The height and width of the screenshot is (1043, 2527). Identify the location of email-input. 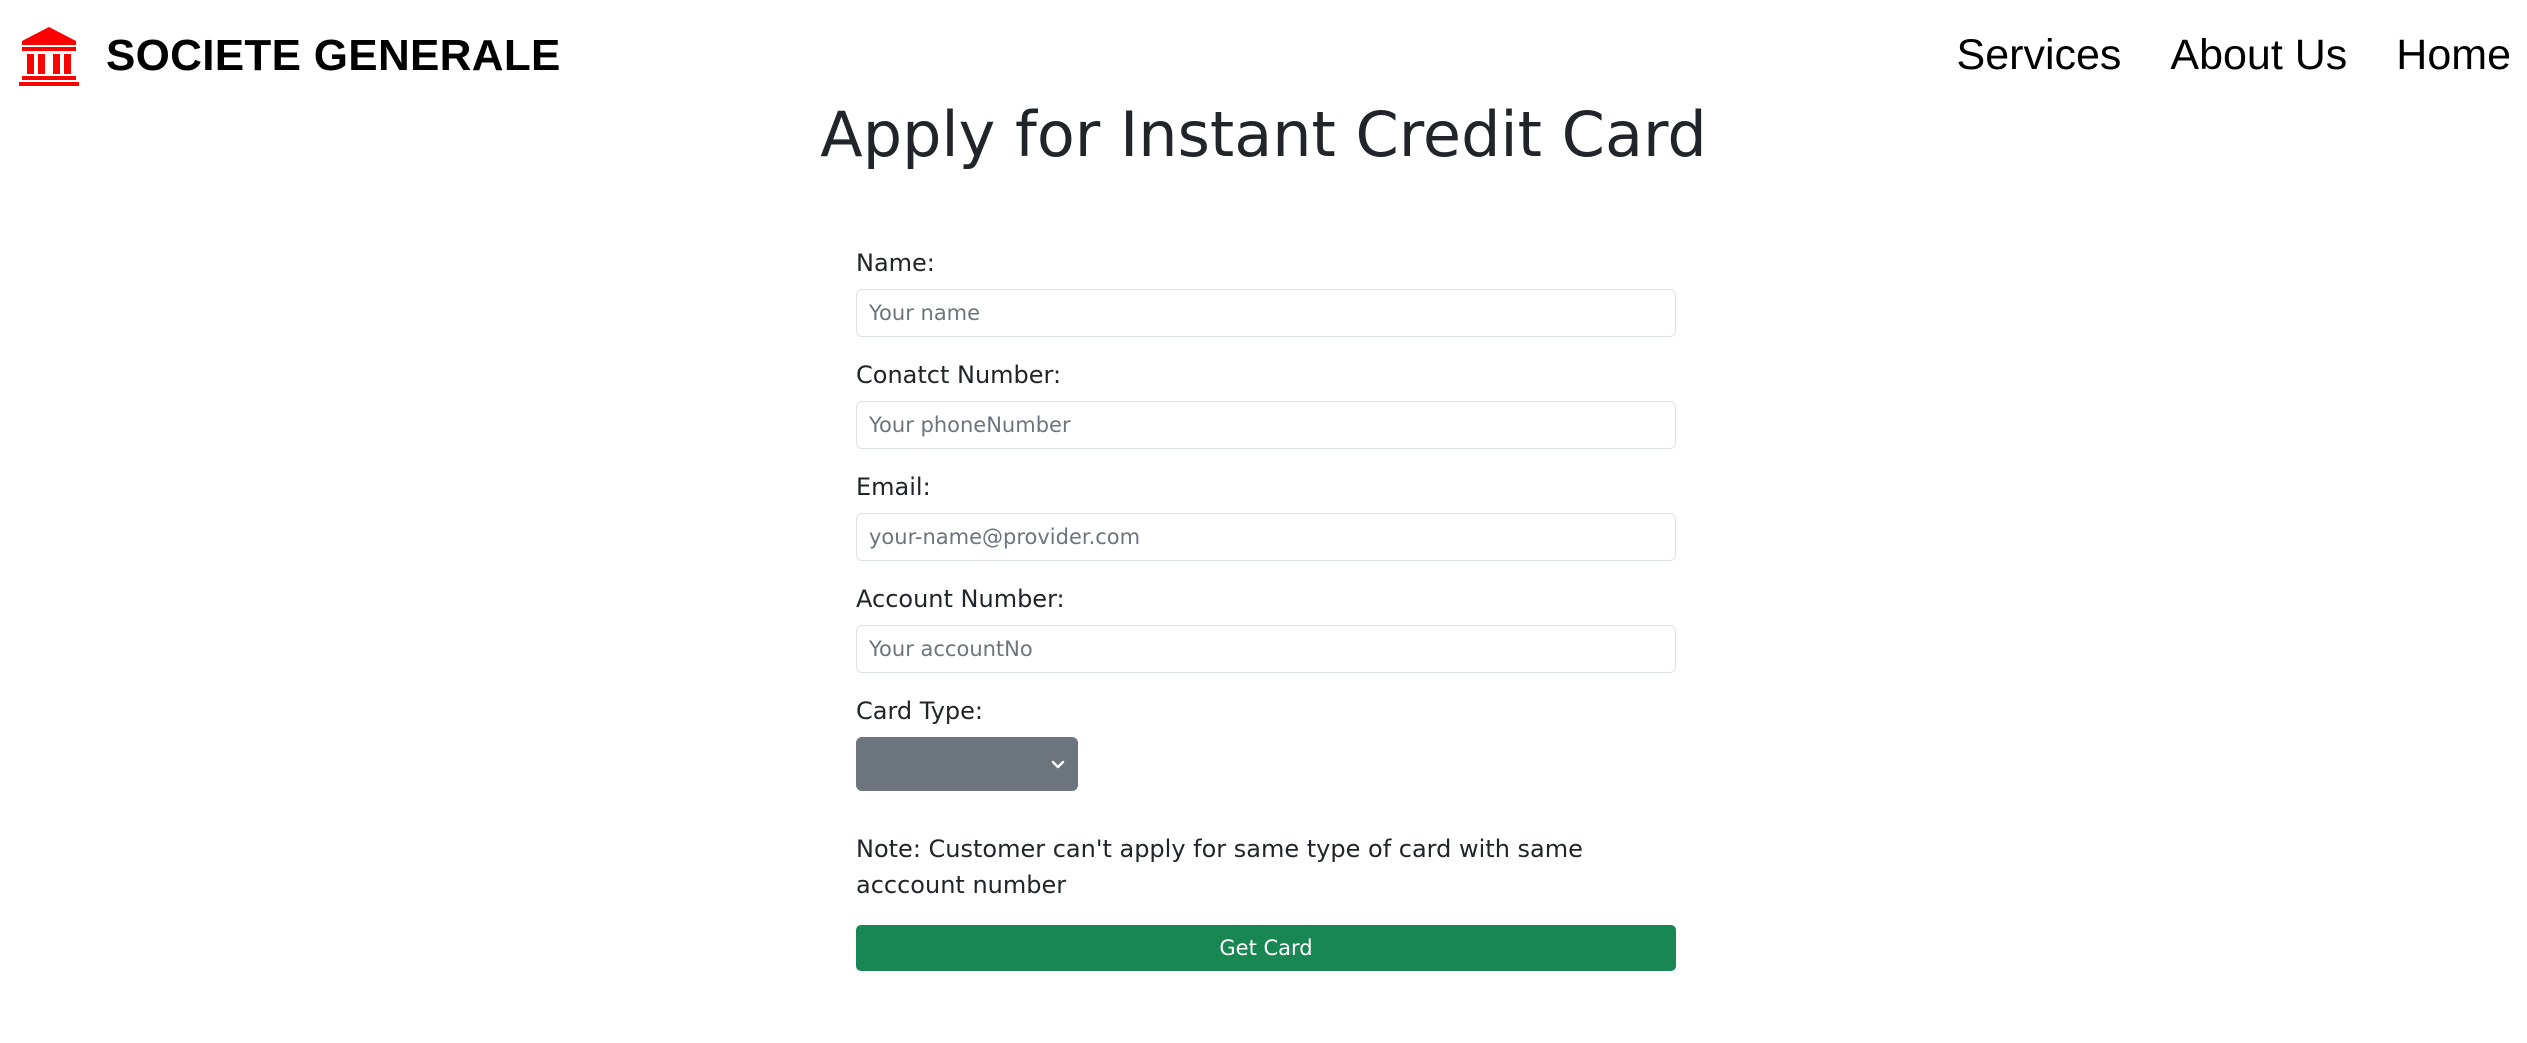
(1266, 537).